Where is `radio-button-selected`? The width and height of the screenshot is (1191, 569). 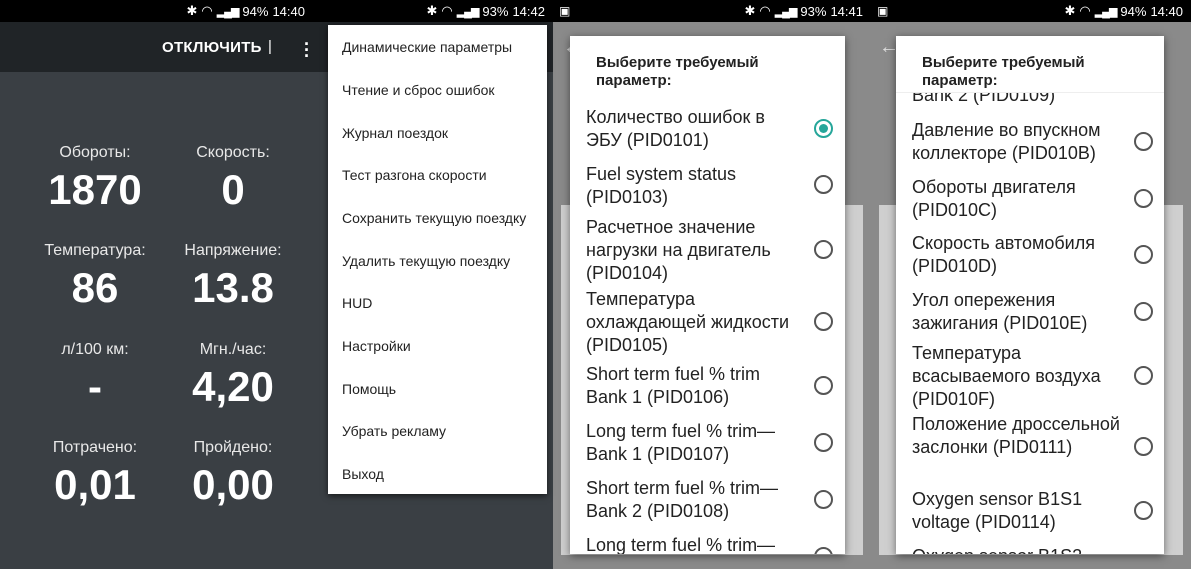 radio-button-selected is located at coordinates (823, 128).